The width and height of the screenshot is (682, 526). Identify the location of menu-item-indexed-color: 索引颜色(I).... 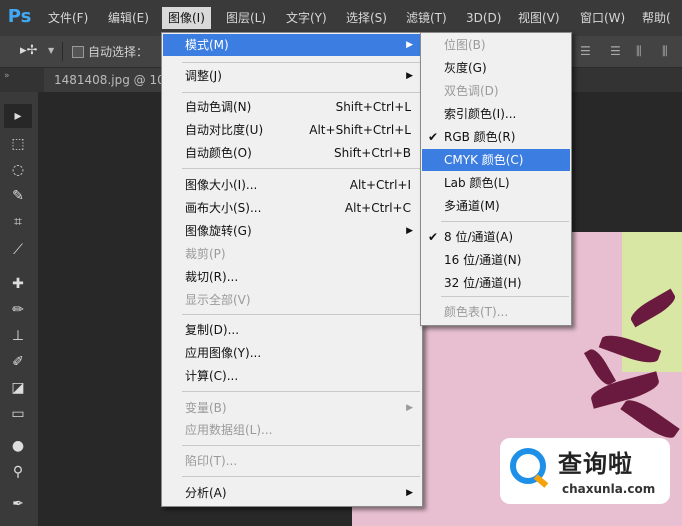
(496, 114).